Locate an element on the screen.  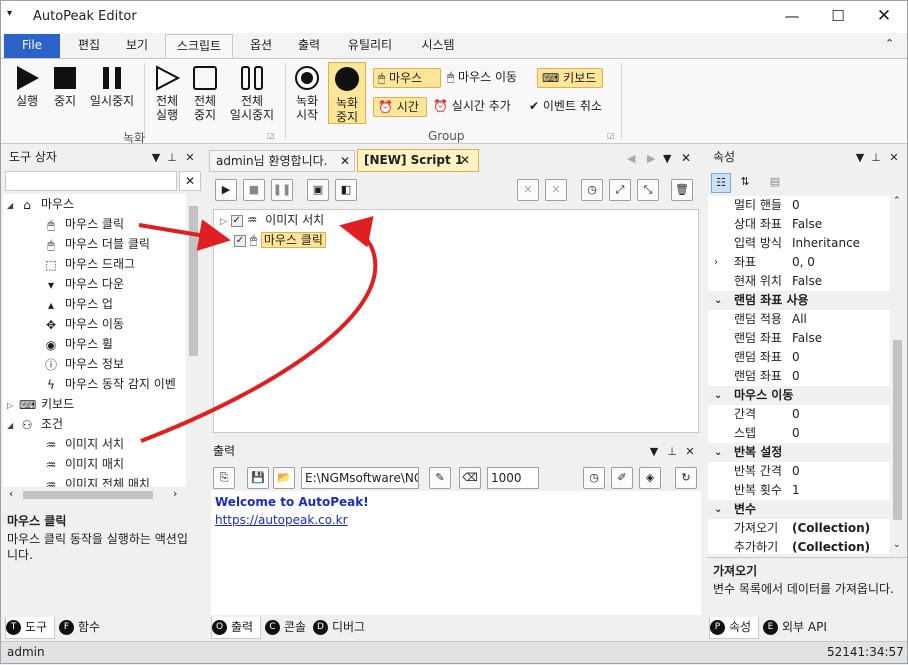
annotation-arrows is located at coordinates (258, 329).